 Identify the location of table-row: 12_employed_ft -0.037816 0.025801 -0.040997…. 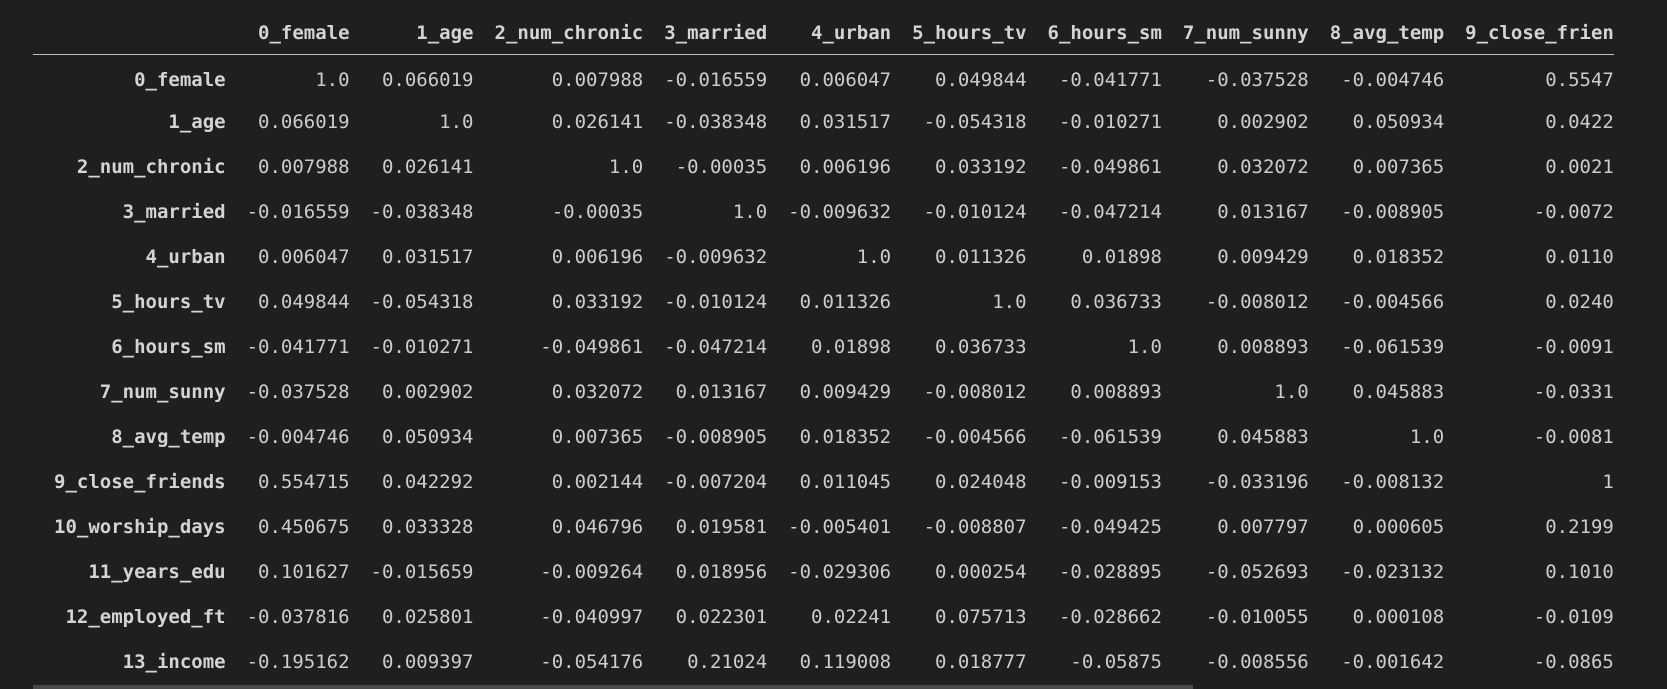
(823, 616).